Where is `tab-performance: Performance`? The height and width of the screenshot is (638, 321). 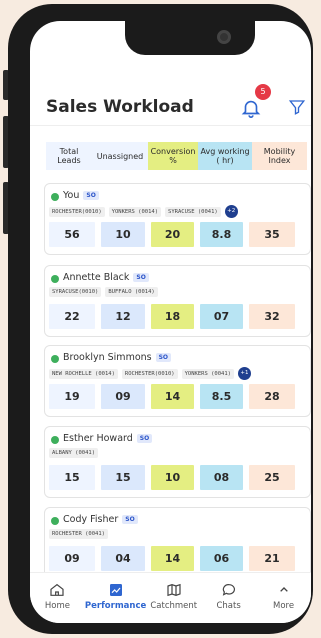
tab-performance: Performance is located at coordinates (115, 598).